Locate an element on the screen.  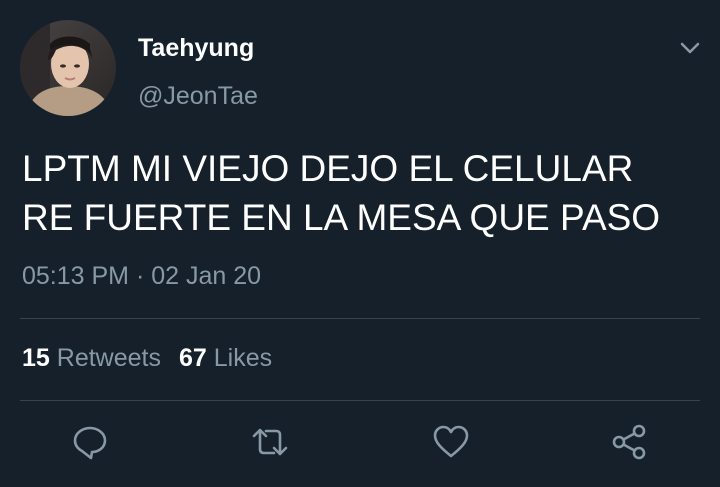
tweet-timestamp: 05:13 PM · 02 Jan 20 is located at coordinates (141, 276).